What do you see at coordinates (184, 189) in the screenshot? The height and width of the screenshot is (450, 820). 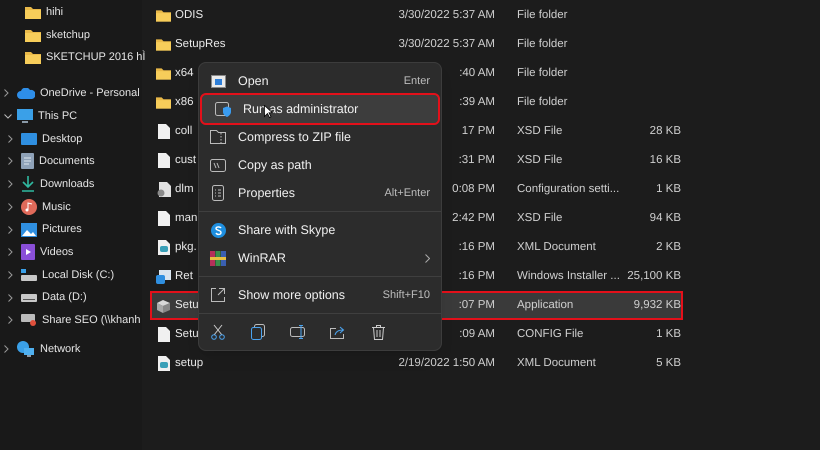 I see `file-name: dlm` at bounding box center [184, 189].